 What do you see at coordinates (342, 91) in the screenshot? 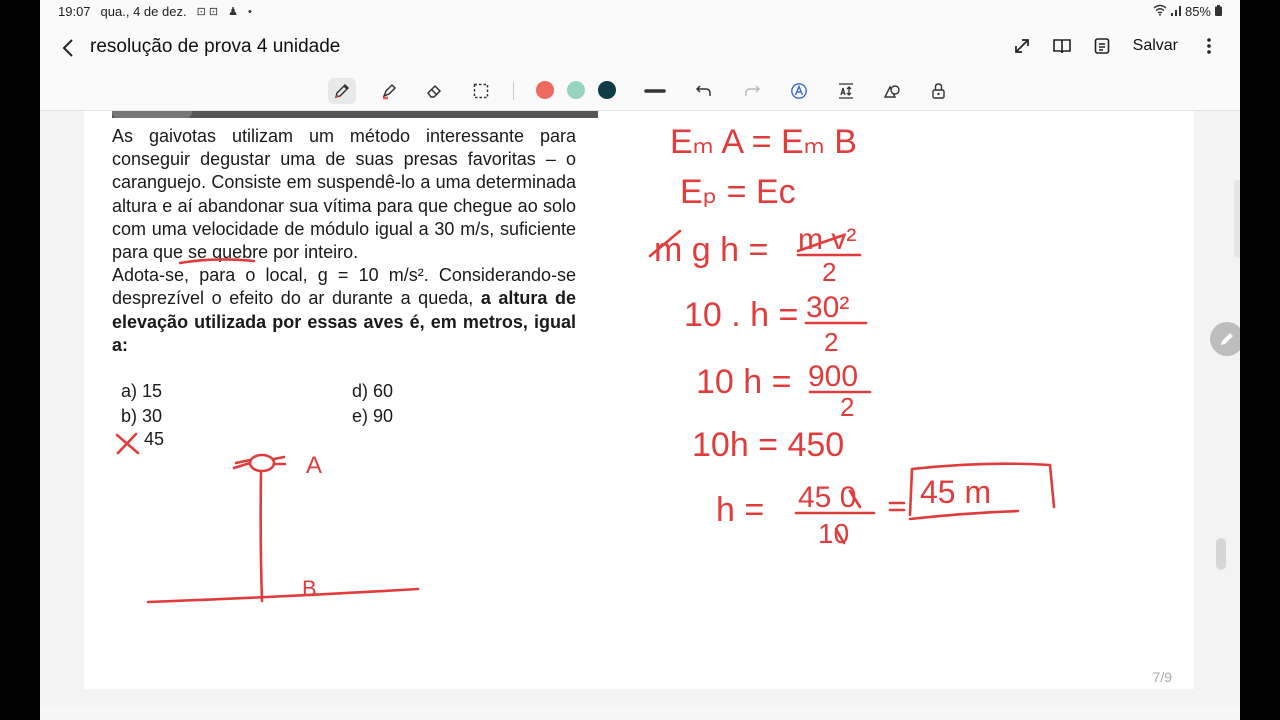
I see `pen-icon` at bounding box center [342, 91].